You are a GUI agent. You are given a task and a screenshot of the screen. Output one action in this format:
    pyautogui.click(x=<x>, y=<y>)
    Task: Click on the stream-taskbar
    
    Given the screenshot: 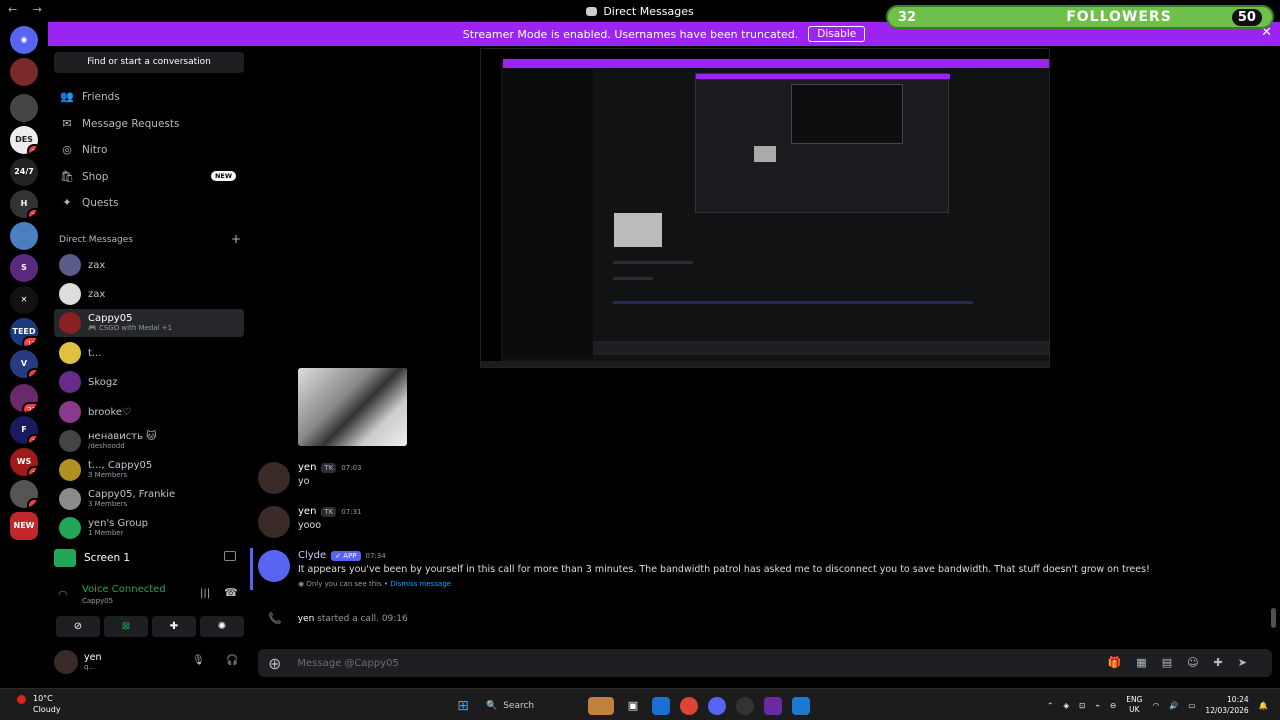 What is the action you would take?
    pyautogui.click(x=765, y=364)
    